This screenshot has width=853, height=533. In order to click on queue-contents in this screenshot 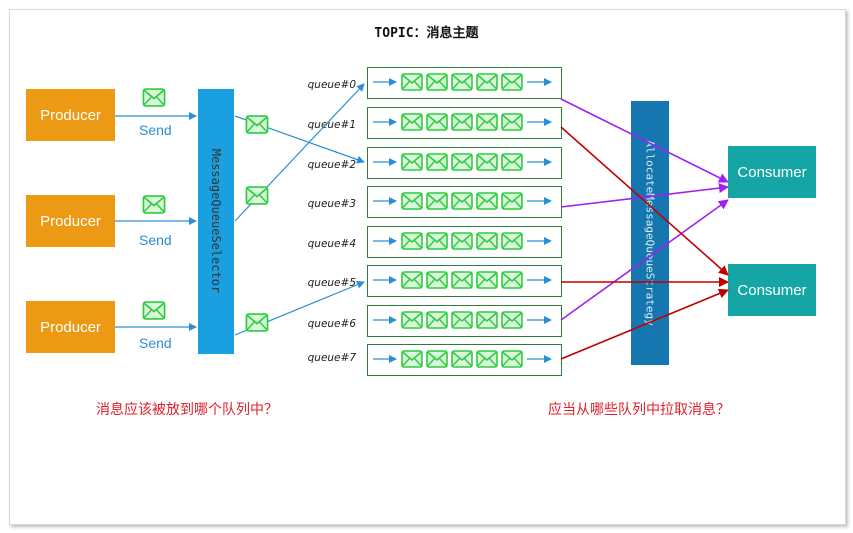, I will do `click(462, 220)`.